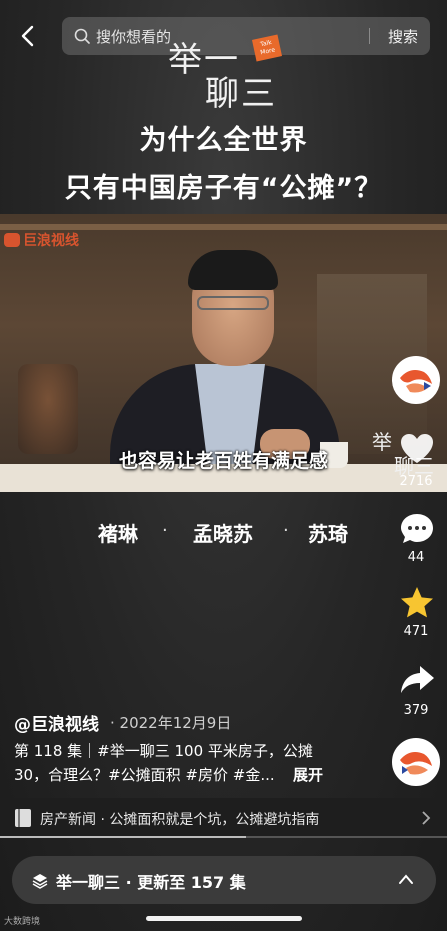  Describe the element at coordinates (123, 837) in the screenshot. I see `video-progress-fill` at that location.